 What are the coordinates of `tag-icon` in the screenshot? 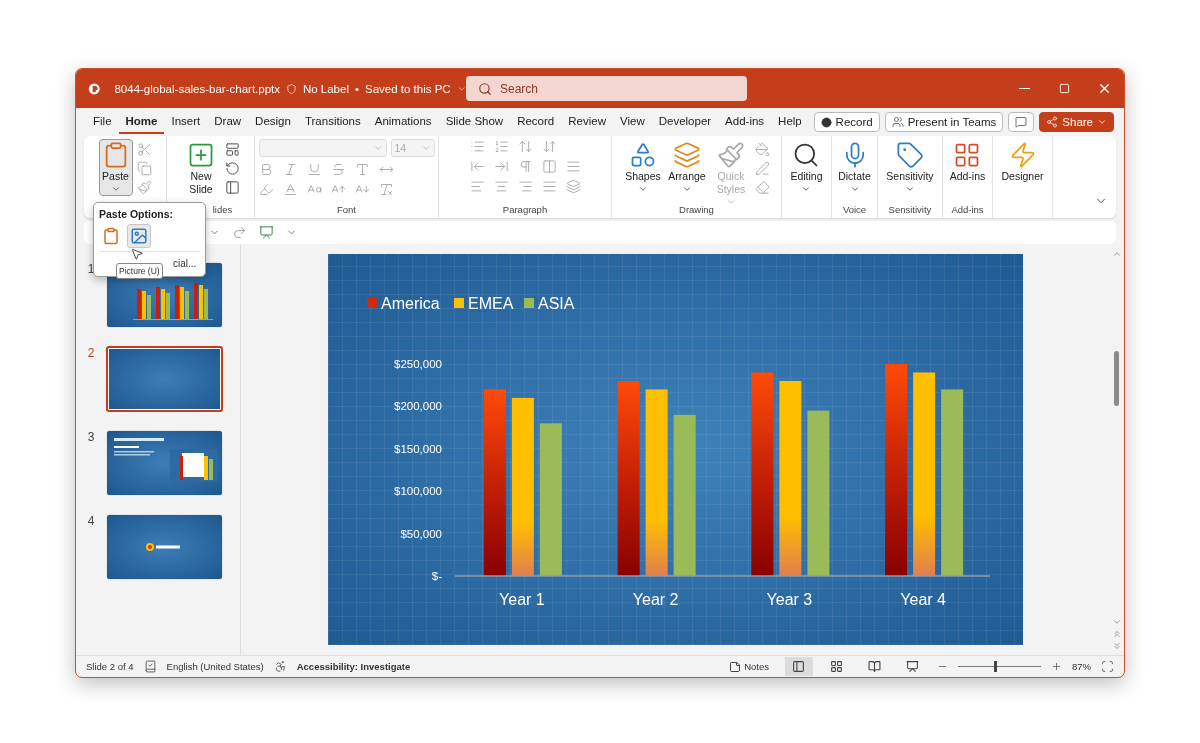 It's located at (910, 155).